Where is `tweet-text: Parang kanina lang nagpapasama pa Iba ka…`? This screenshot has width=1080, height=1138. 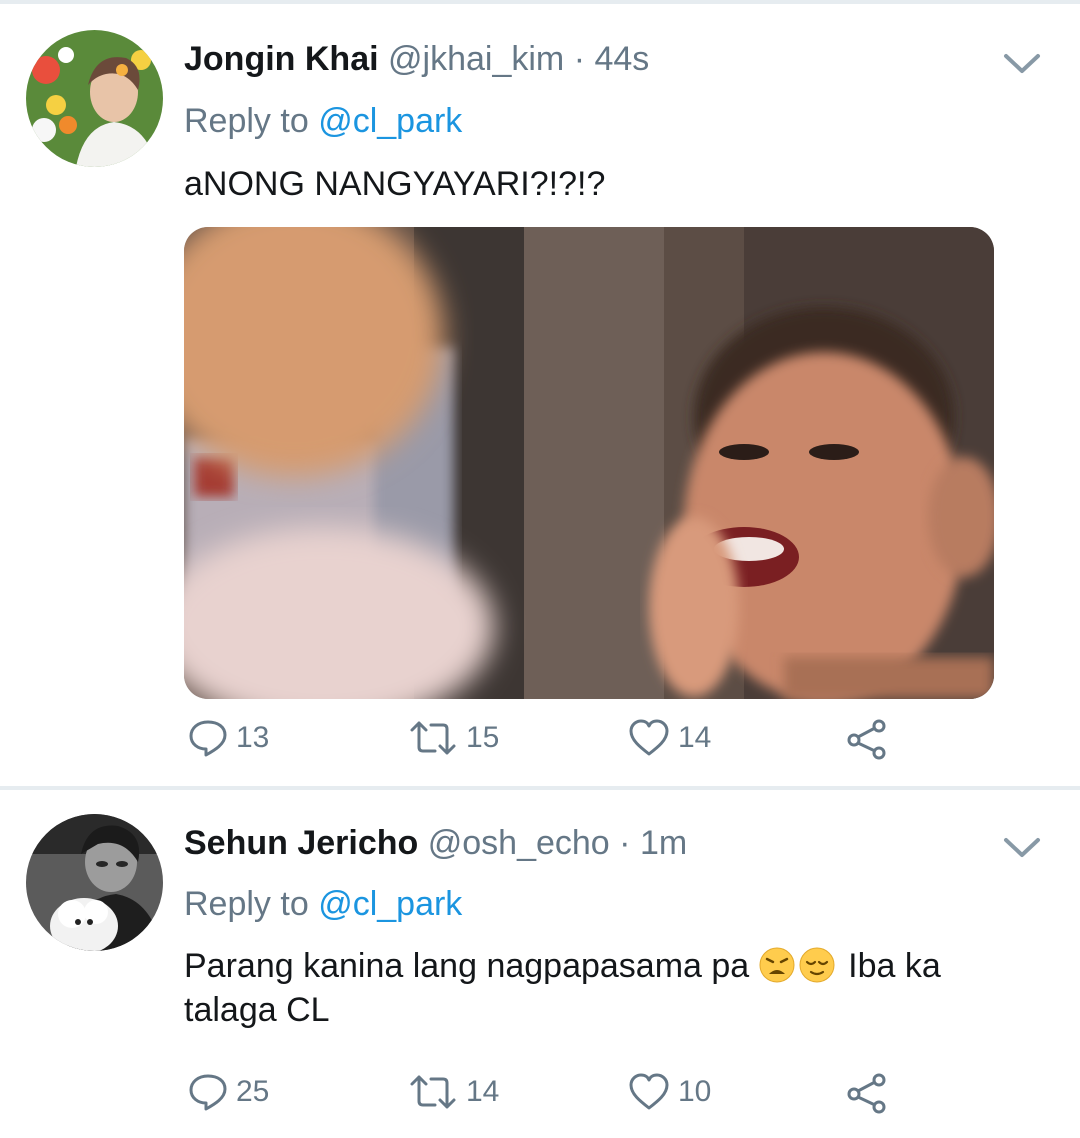 tweet-text: Parang kanina lang nagpapasama pa Iba ka… is located at coordinates (604, 988).